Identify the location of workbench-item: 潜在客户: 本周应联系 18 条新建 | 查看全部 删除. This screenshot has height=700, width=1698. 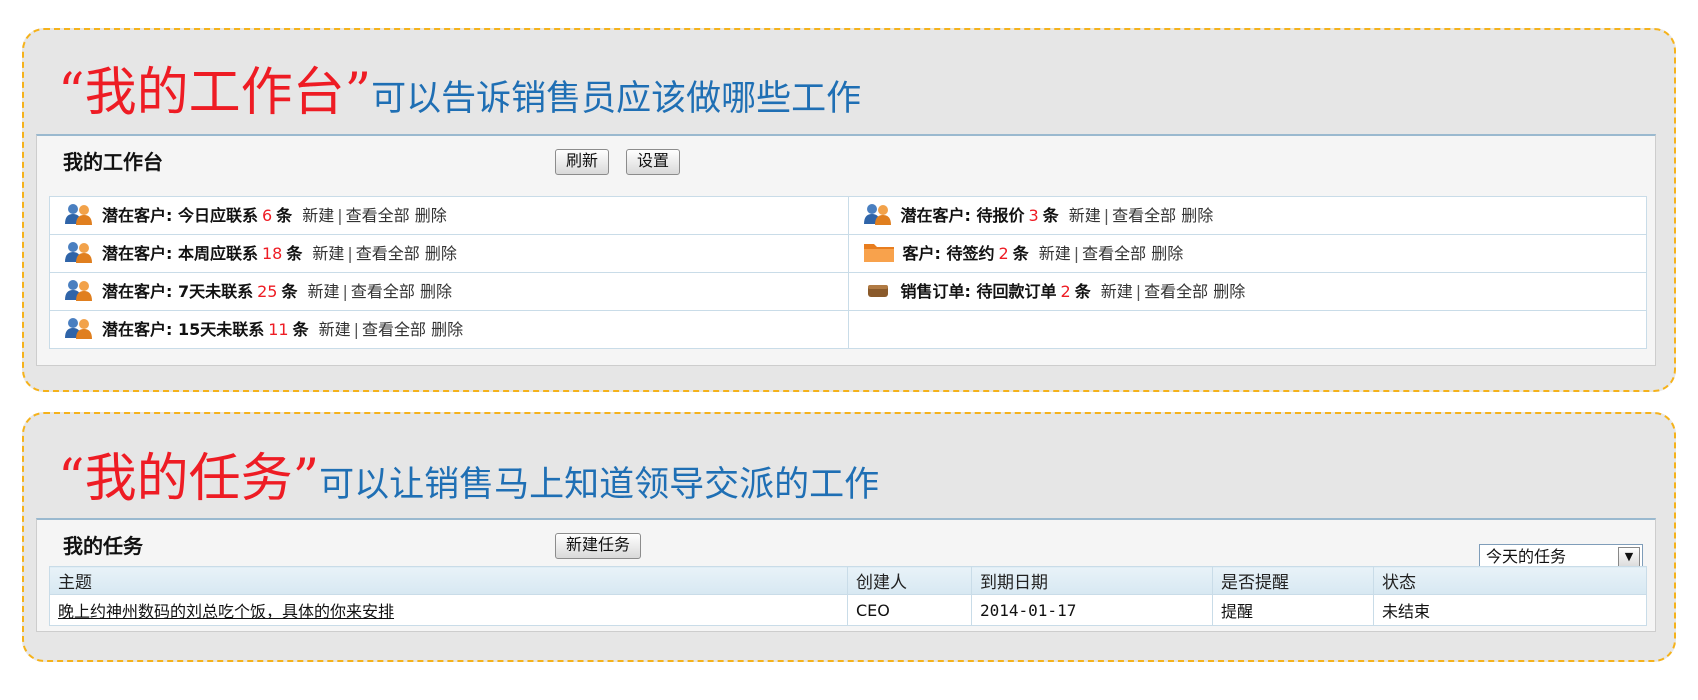
(449, 253).